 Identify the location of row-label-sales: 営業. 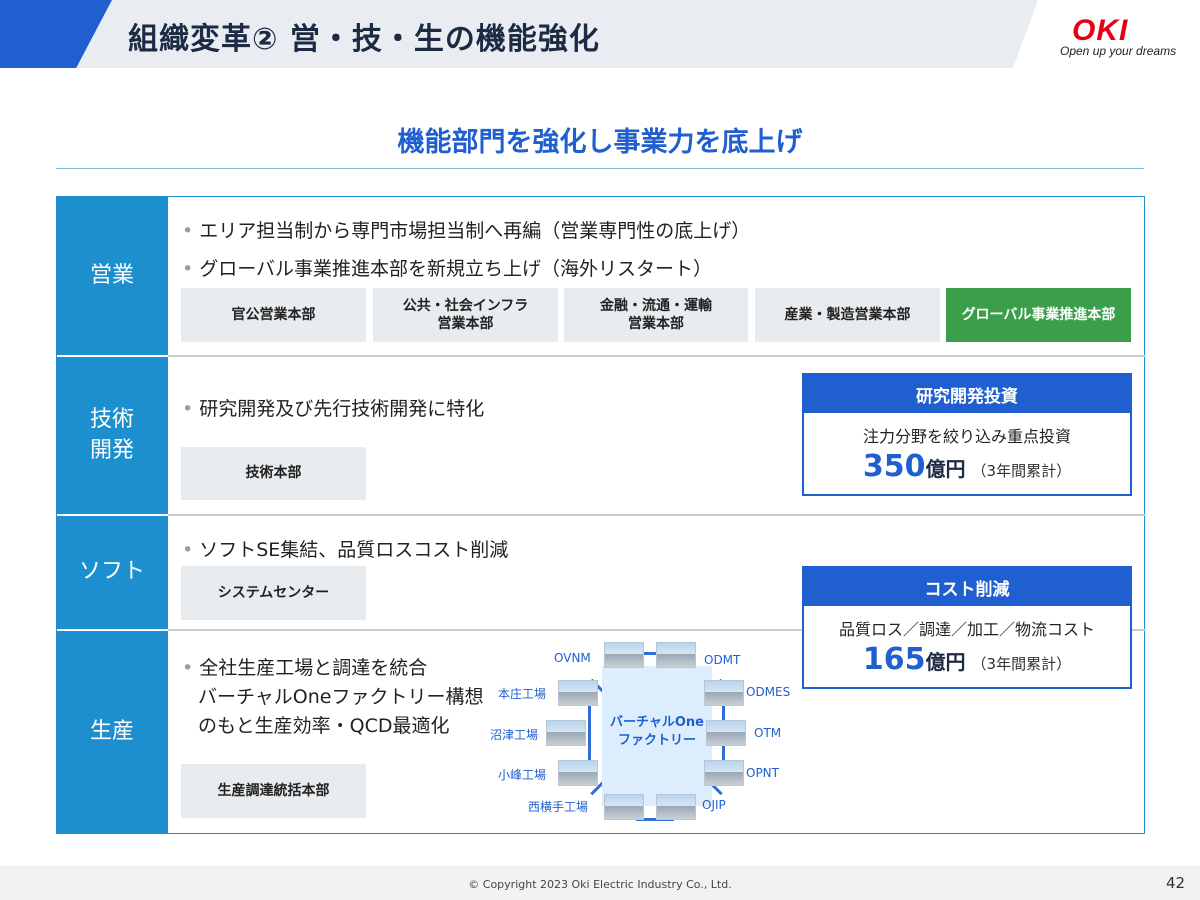
(112, 276).